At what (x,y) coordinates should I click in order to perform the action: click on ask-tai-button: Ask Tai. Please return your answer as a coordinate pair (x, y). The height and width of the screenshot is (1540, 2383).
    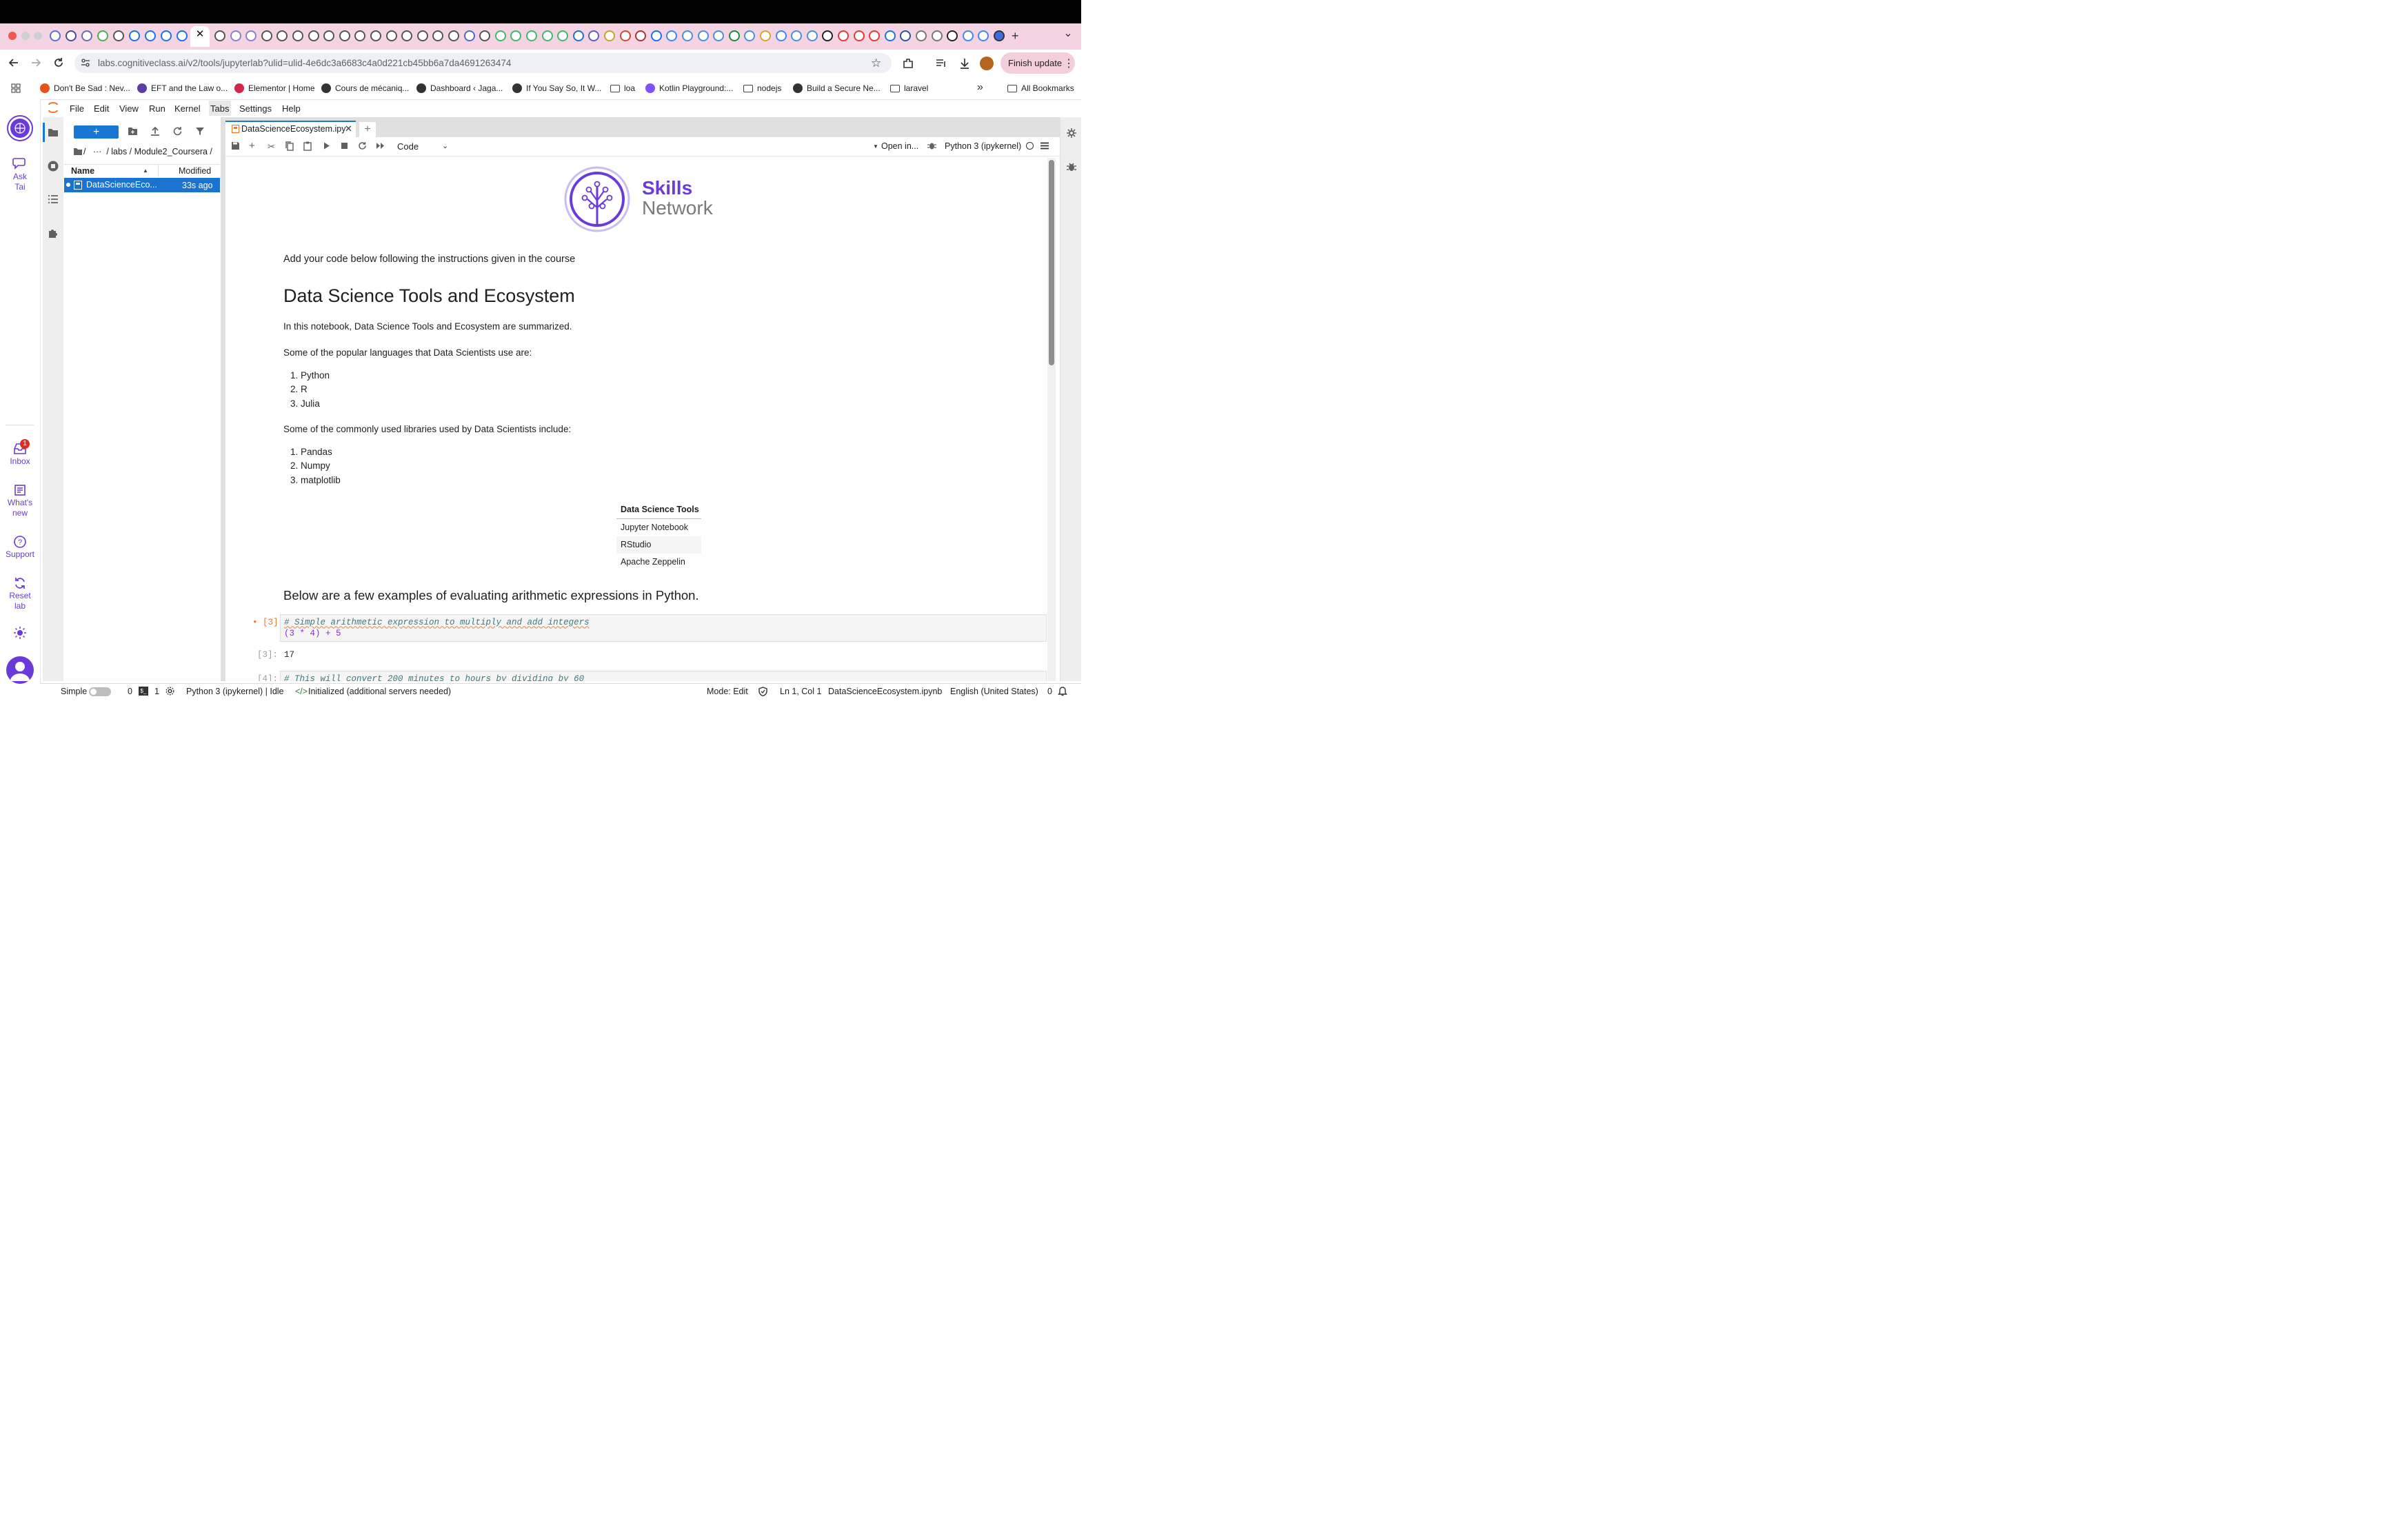
    Looking at the image, I should click on (20, 182).